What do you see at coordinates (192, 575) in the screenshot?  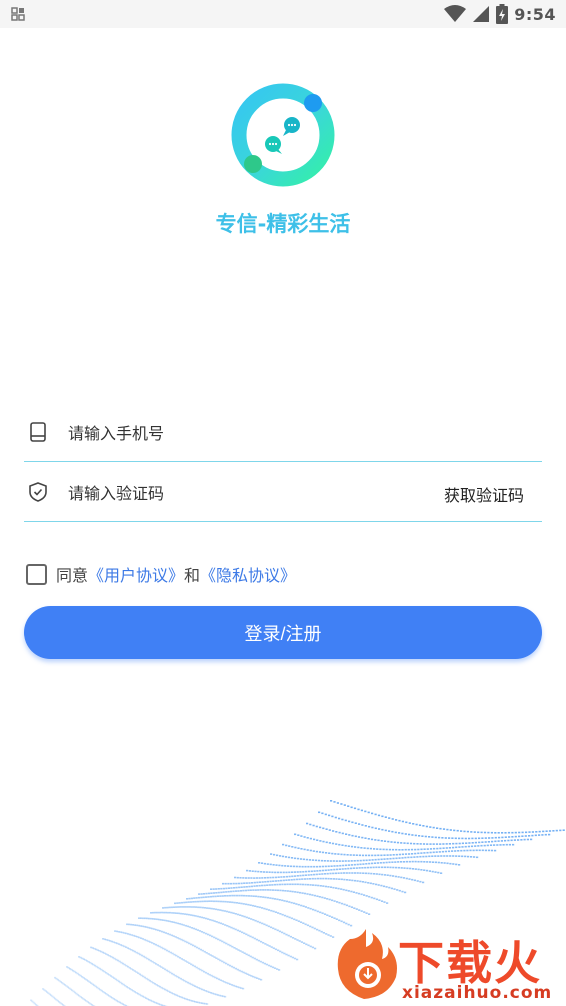 I see `agree-conjunction: 和` at bounding box center [192, 575].